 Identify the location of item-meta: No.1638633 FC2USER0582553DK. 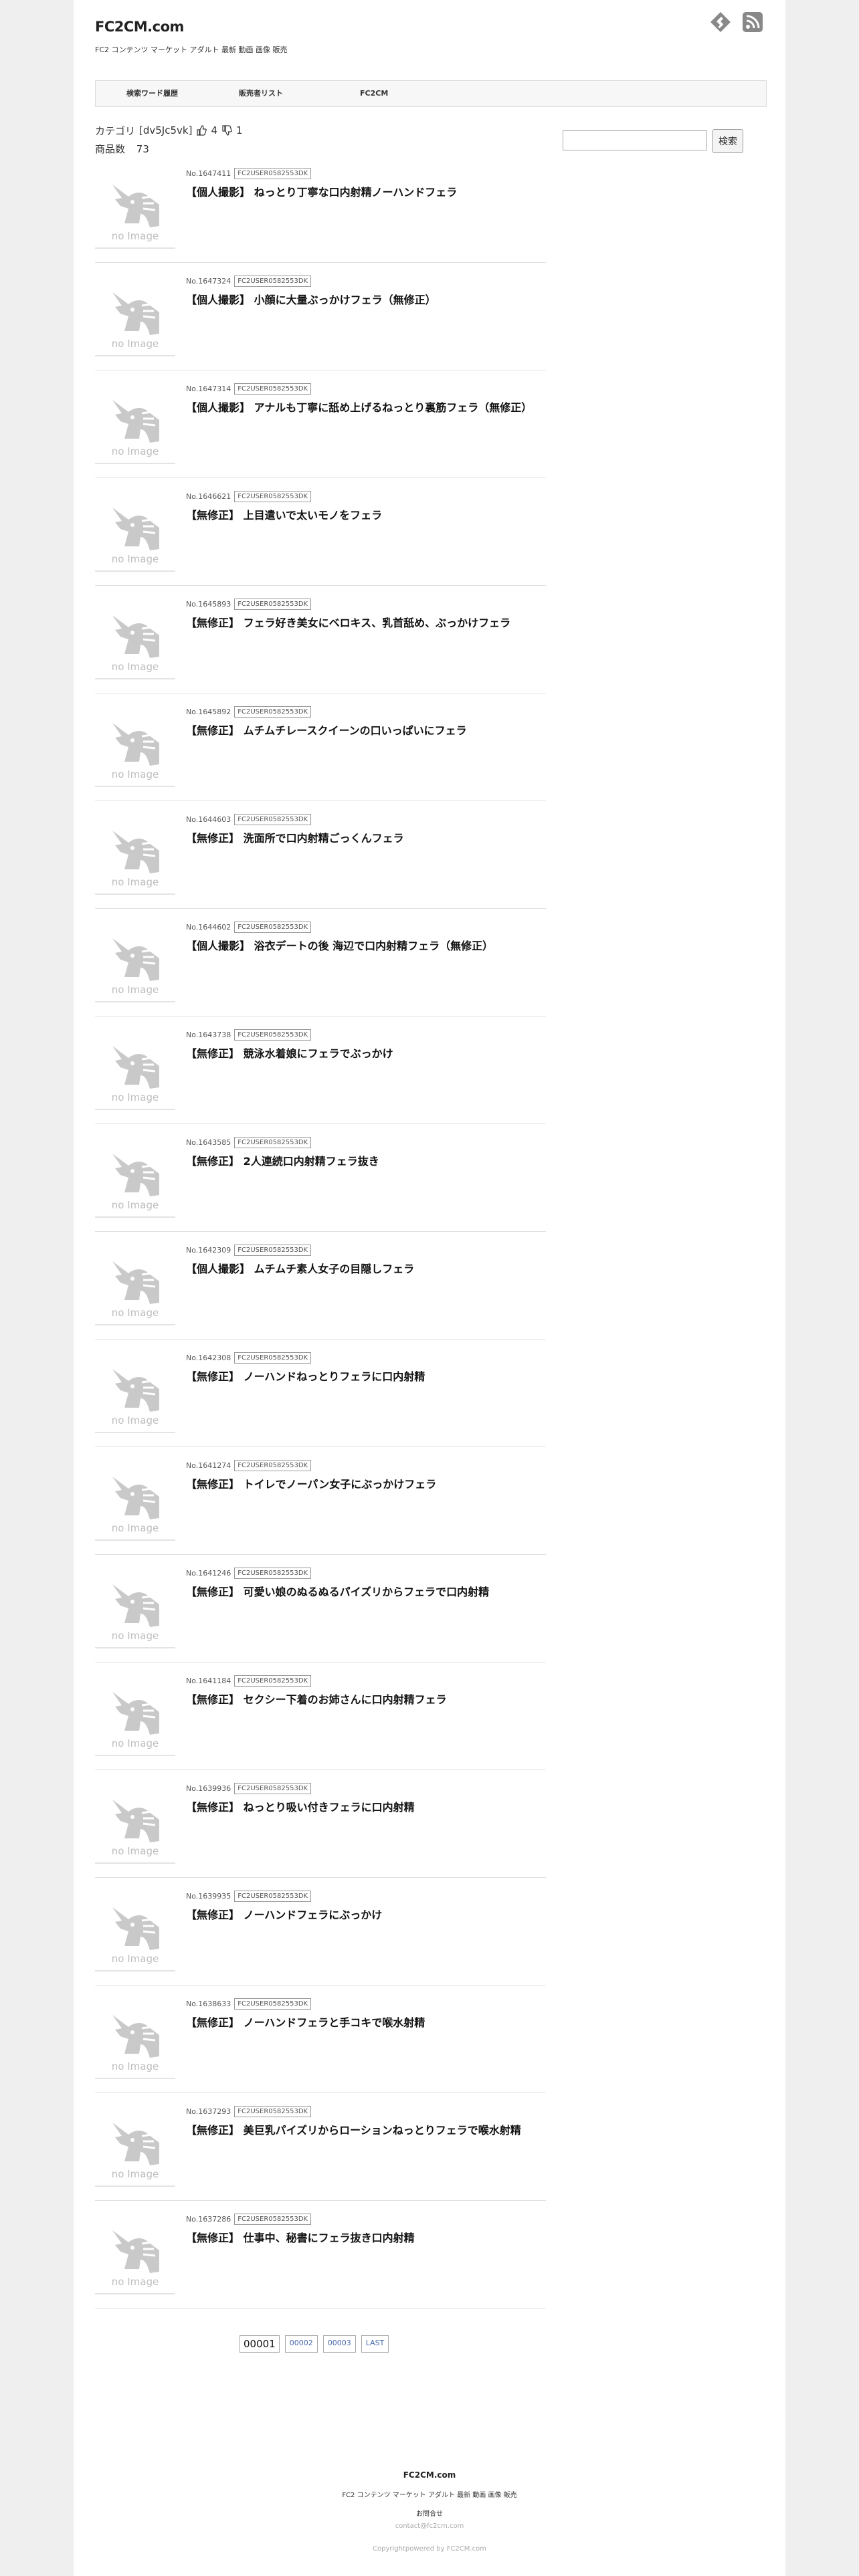
(249, 2004).